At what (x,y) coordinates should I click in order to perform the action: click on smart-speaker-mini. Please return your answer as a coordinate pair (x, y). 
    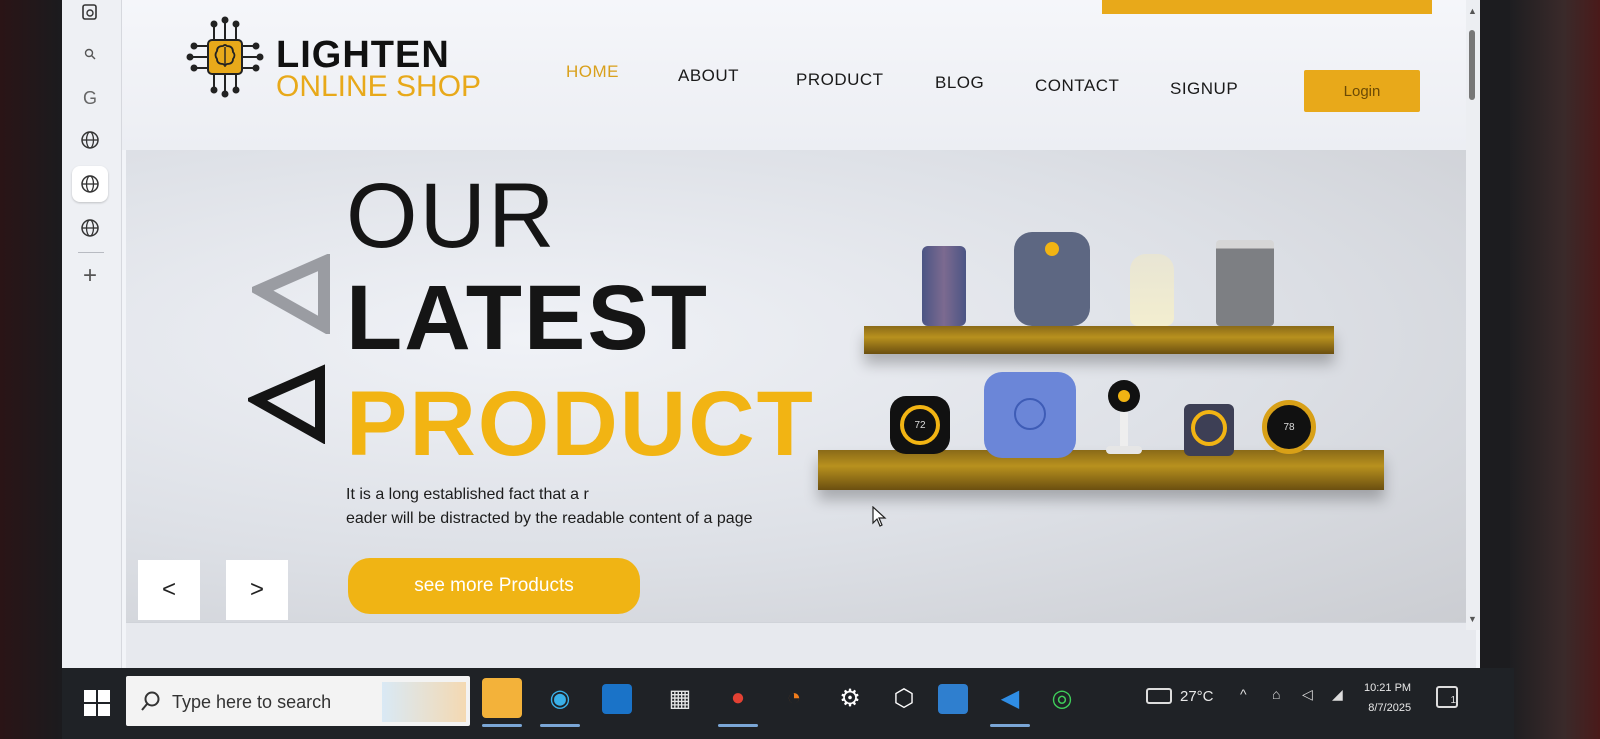
    Looking at the image, I should click on (1152, 290).